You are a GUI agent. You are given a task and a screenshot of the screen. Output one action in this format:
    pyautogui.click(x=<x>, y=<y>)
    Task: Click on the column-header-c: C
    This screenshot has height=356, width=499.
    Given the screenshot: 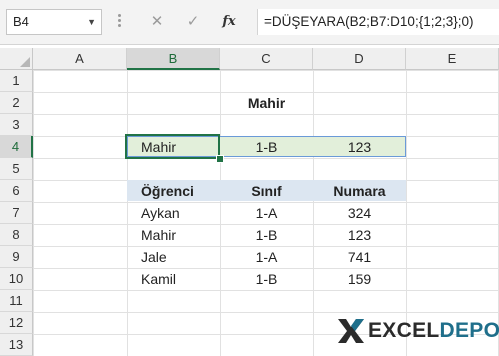 What is the action you would take?
    pyautogui.click(x=266, y=59)
    